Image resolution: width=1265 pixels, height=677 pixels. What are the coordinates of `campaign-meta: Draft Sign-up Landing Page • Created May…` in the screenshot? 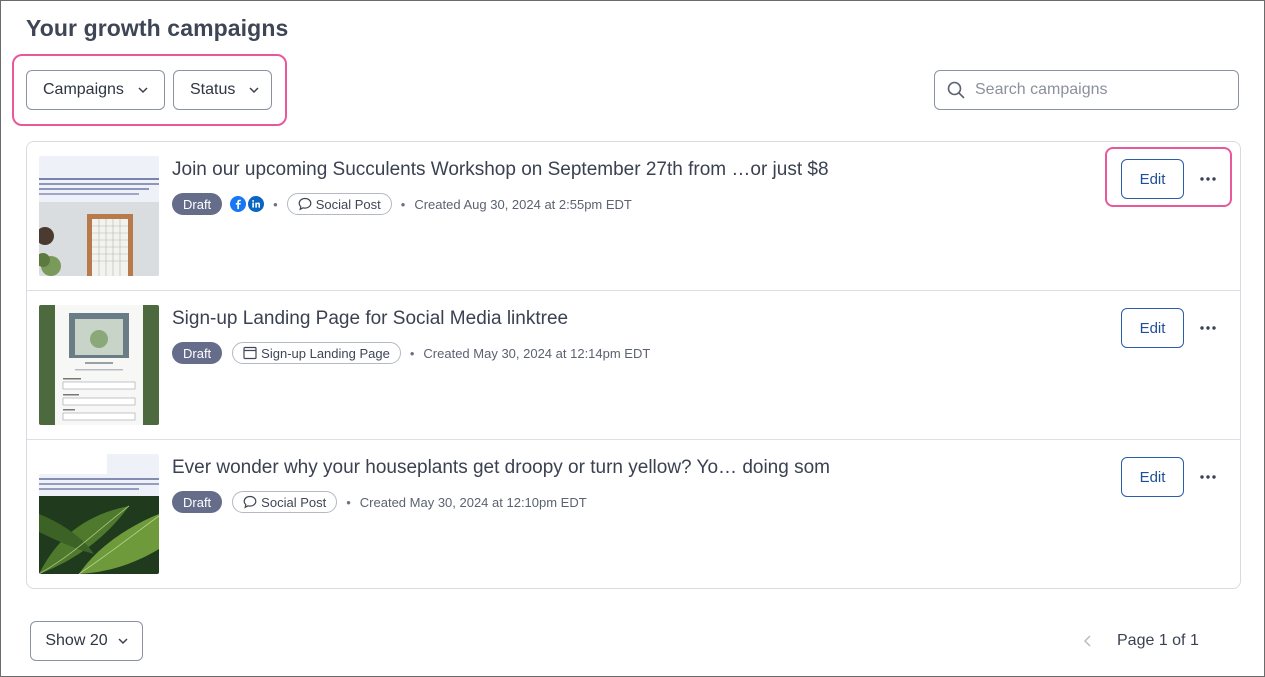 It's located at (411, 353).